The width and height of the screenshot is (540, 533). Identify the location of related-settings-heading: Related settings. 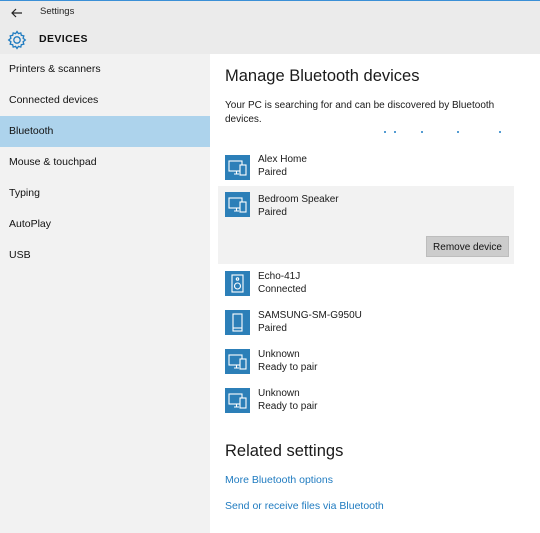
(284, 451).